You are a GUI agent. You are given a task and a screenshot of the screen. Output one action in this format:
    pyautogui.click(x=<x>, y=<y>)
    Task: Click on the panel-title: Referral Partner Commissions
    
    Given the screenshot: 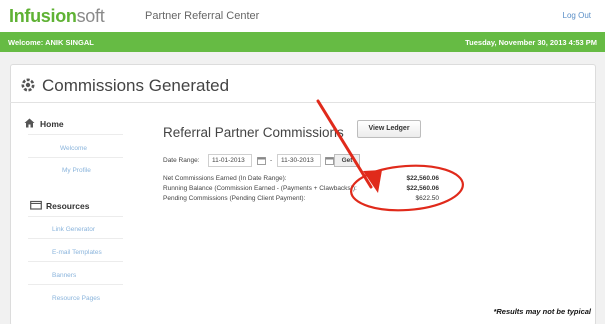 What is the action you would take?
    pyautogui.click(x=253, y=132)
    